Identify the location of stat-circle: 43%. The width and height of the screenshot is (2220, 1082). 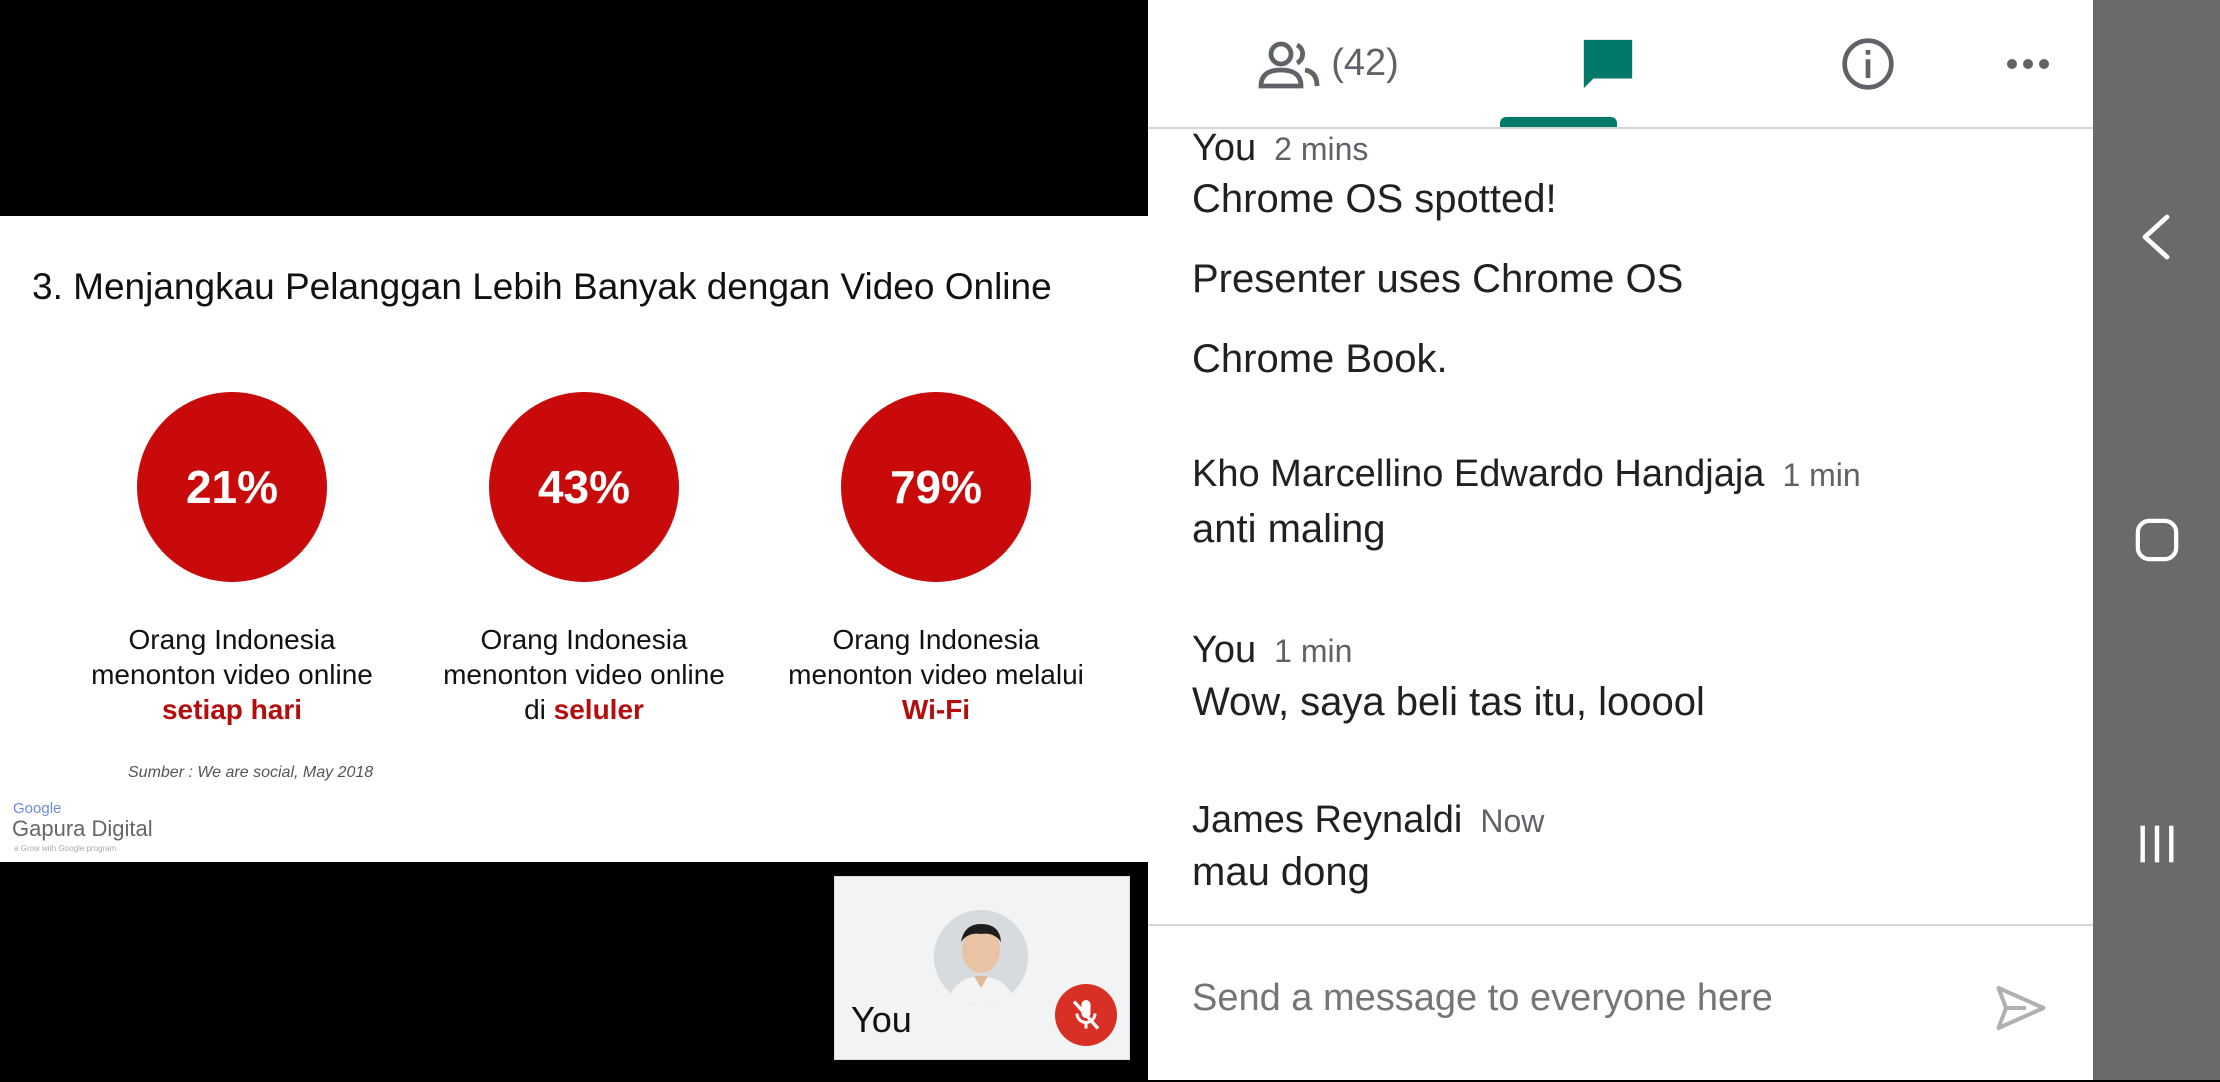
(584, 487).